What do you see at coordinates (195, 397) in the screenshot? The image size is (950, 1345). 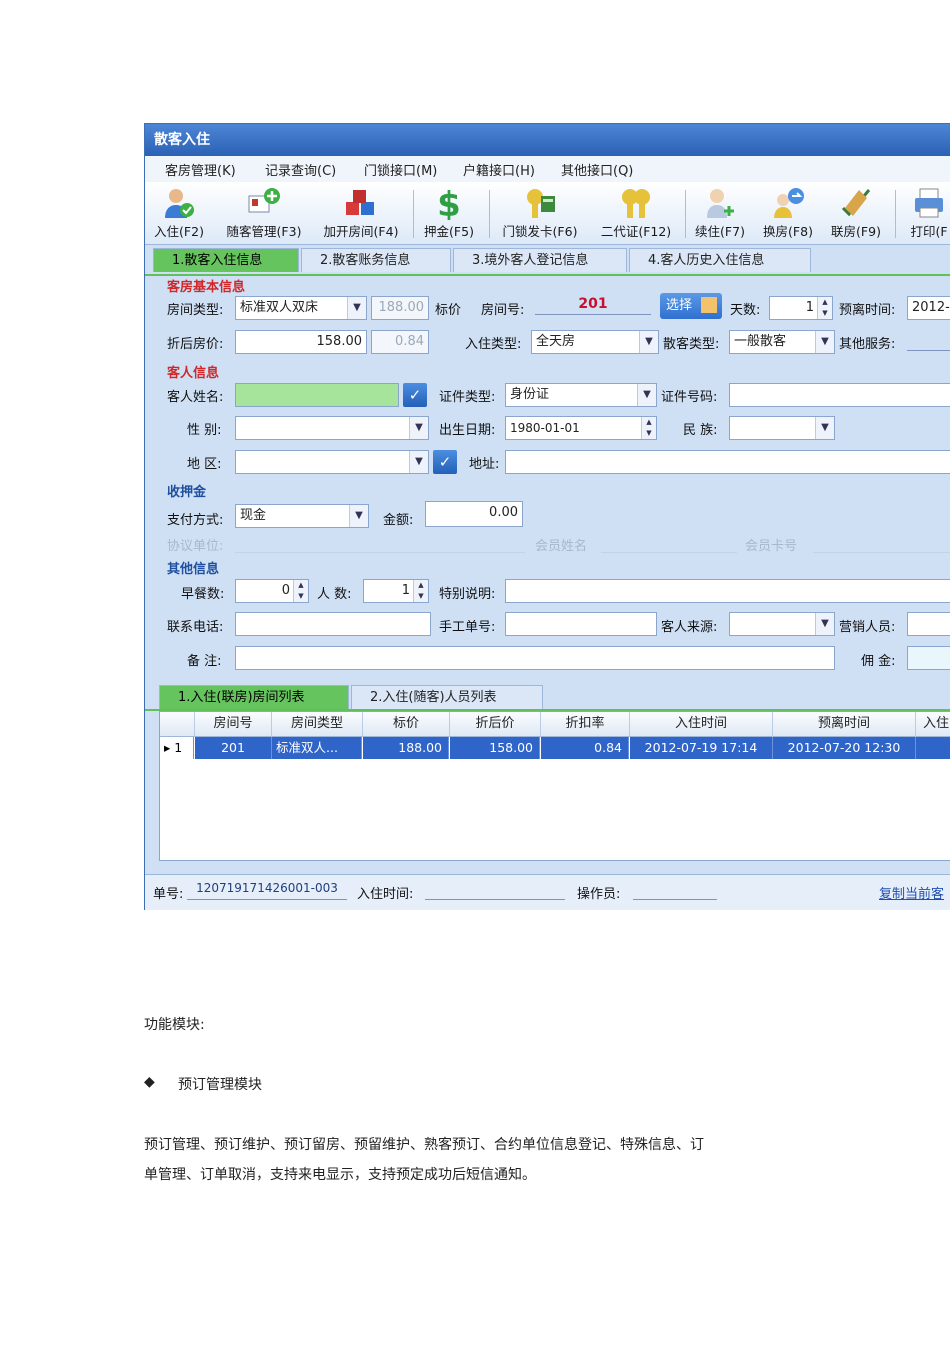 I see `guest-name-label: 客人姓名:` at bounding box center [195, 397].